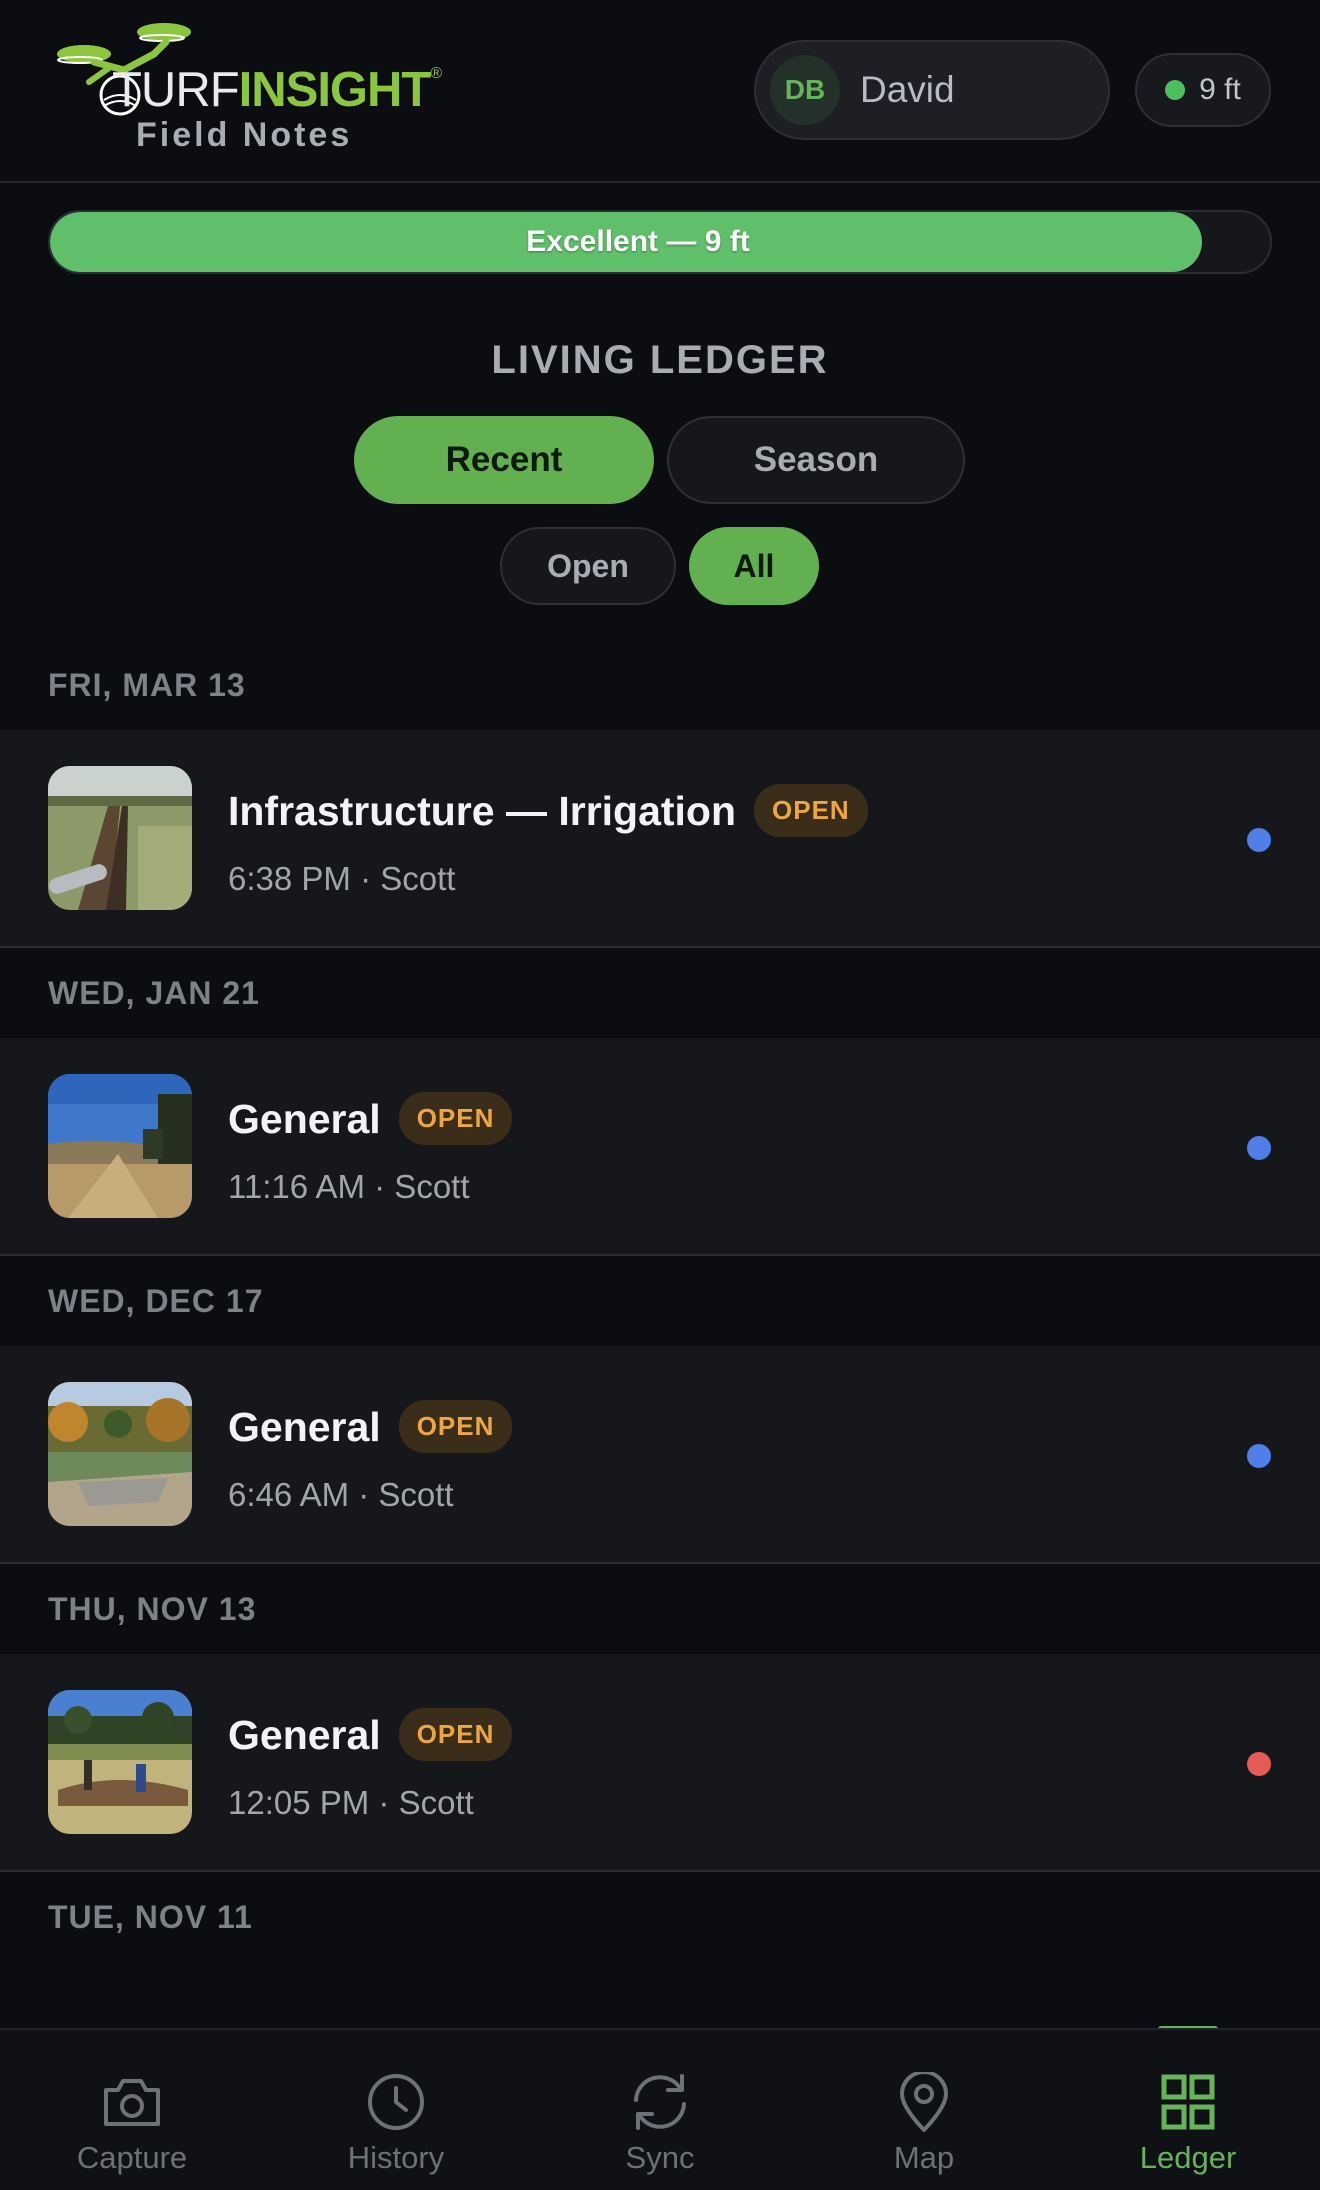  Describe the element at coordinates (150, 1916) in the screenshot. I see `date-header: TUE, NOV 11` at that location.